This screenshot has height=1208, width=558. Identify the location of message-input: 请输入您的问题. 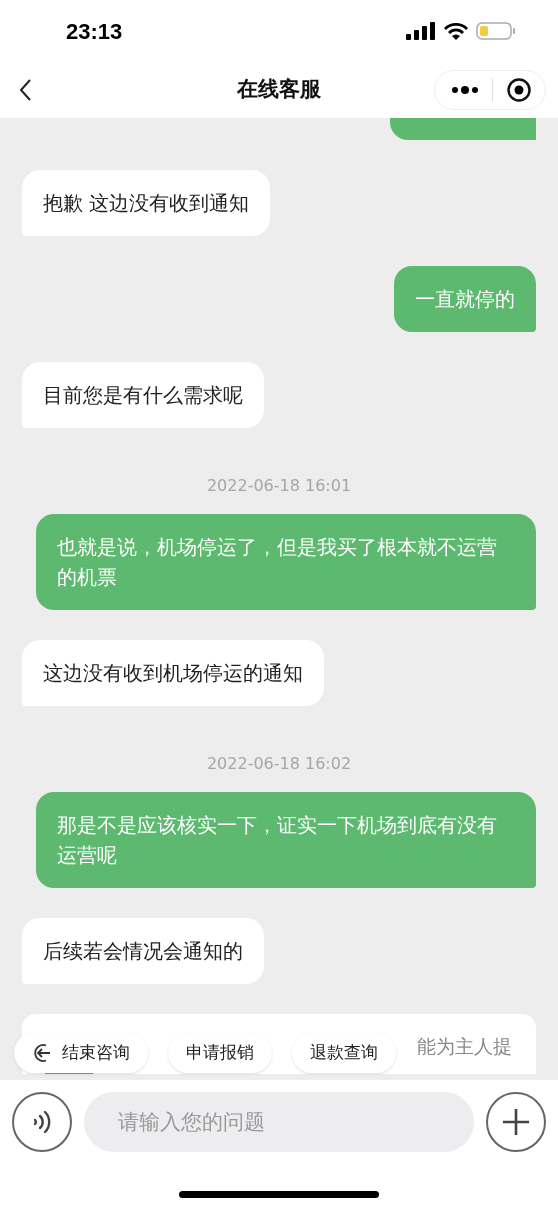
(279, 1122).